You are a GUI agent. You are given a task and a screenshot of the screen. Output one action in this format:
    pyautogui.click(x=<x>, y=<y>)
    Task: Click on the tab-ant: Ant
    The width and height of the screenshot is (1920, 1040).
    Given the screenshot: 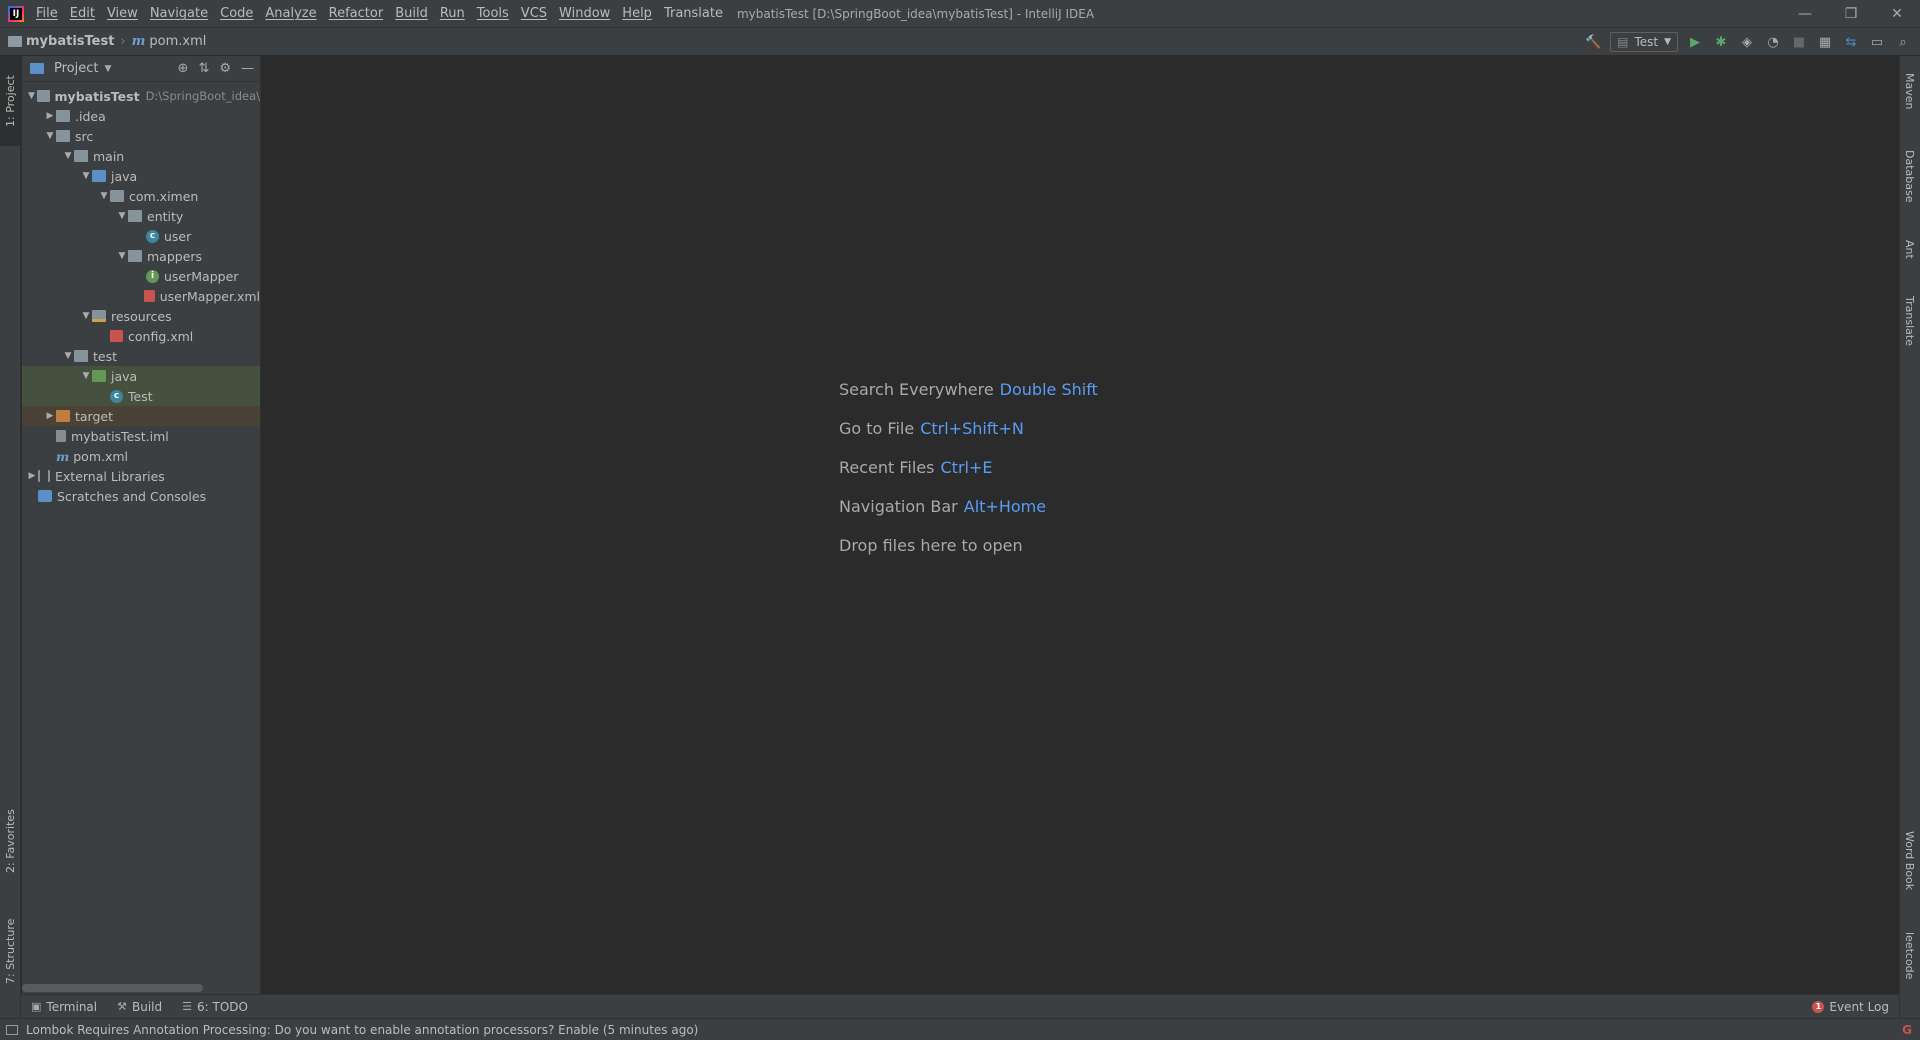 What is the action you would take?
    pyautogui.click(x=1909, y=249)
    